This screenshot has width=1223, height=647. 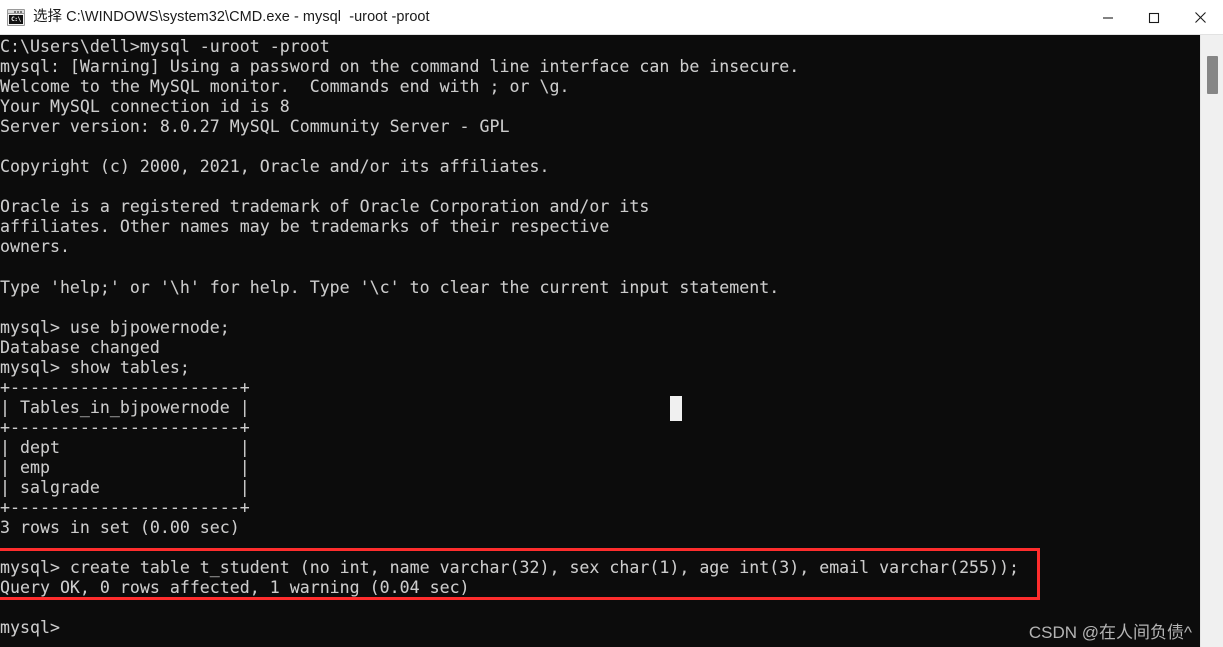 I want to click on watermark-text: CSDN @在人间负债^, so click(x=1110, y=632).